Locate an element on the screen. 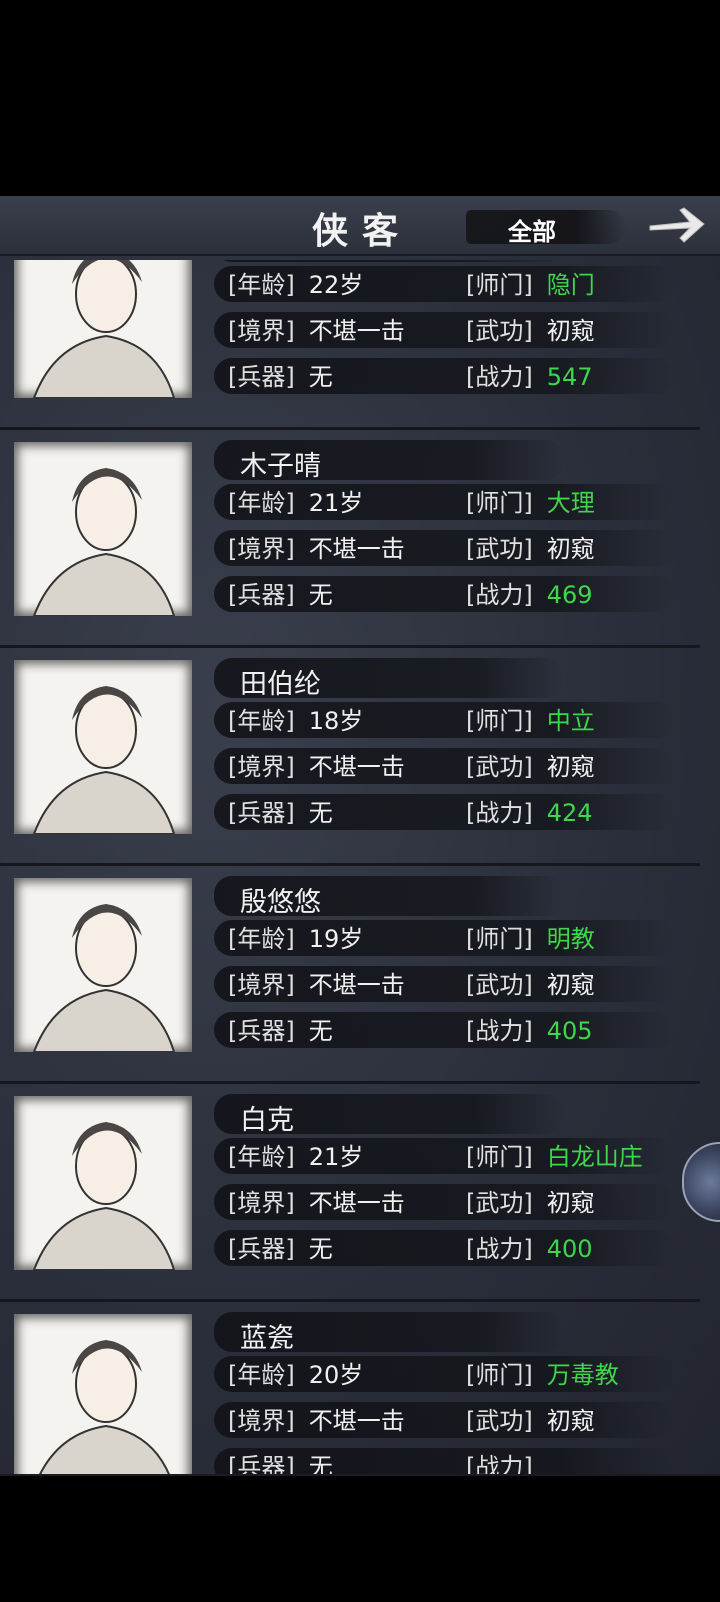 The image size is (720, 1602). age-value: 19岁 is located at coordinates (336, 939).